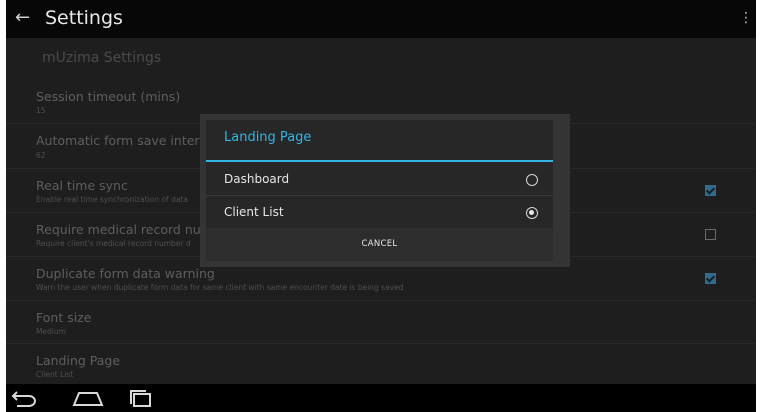 The width and height of the screenshot is (760, 412). I want to click on option-label: Client List, so click(254, 212).